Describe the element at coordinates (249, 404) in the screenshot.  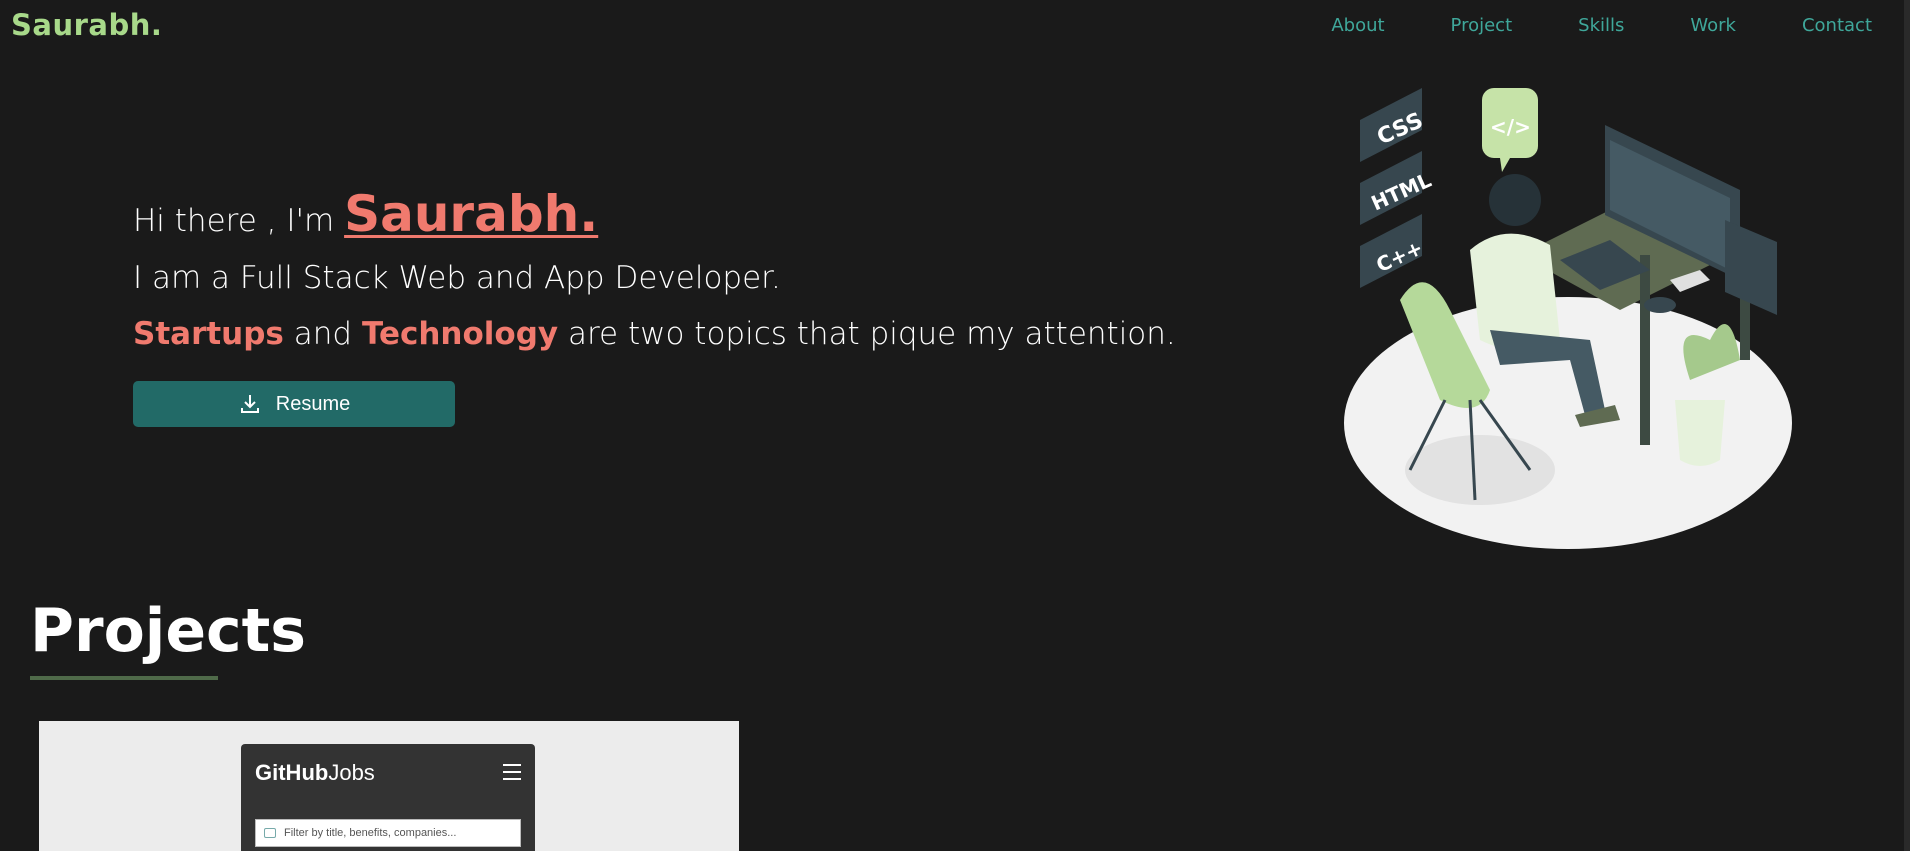
I see `download-icon` at that location.